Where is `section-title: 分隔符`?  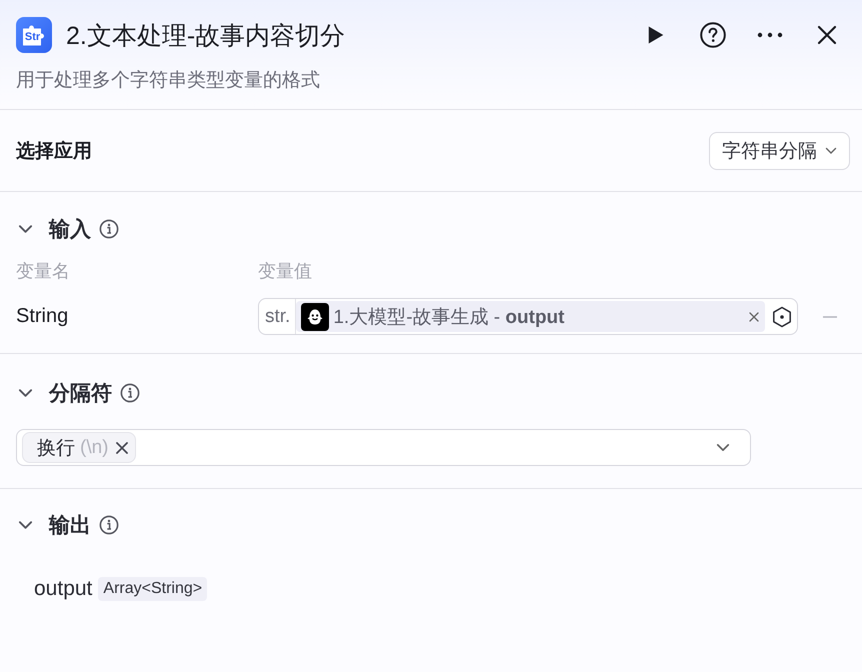
section-title: 分隔符 is located at coordinates (80, 394).